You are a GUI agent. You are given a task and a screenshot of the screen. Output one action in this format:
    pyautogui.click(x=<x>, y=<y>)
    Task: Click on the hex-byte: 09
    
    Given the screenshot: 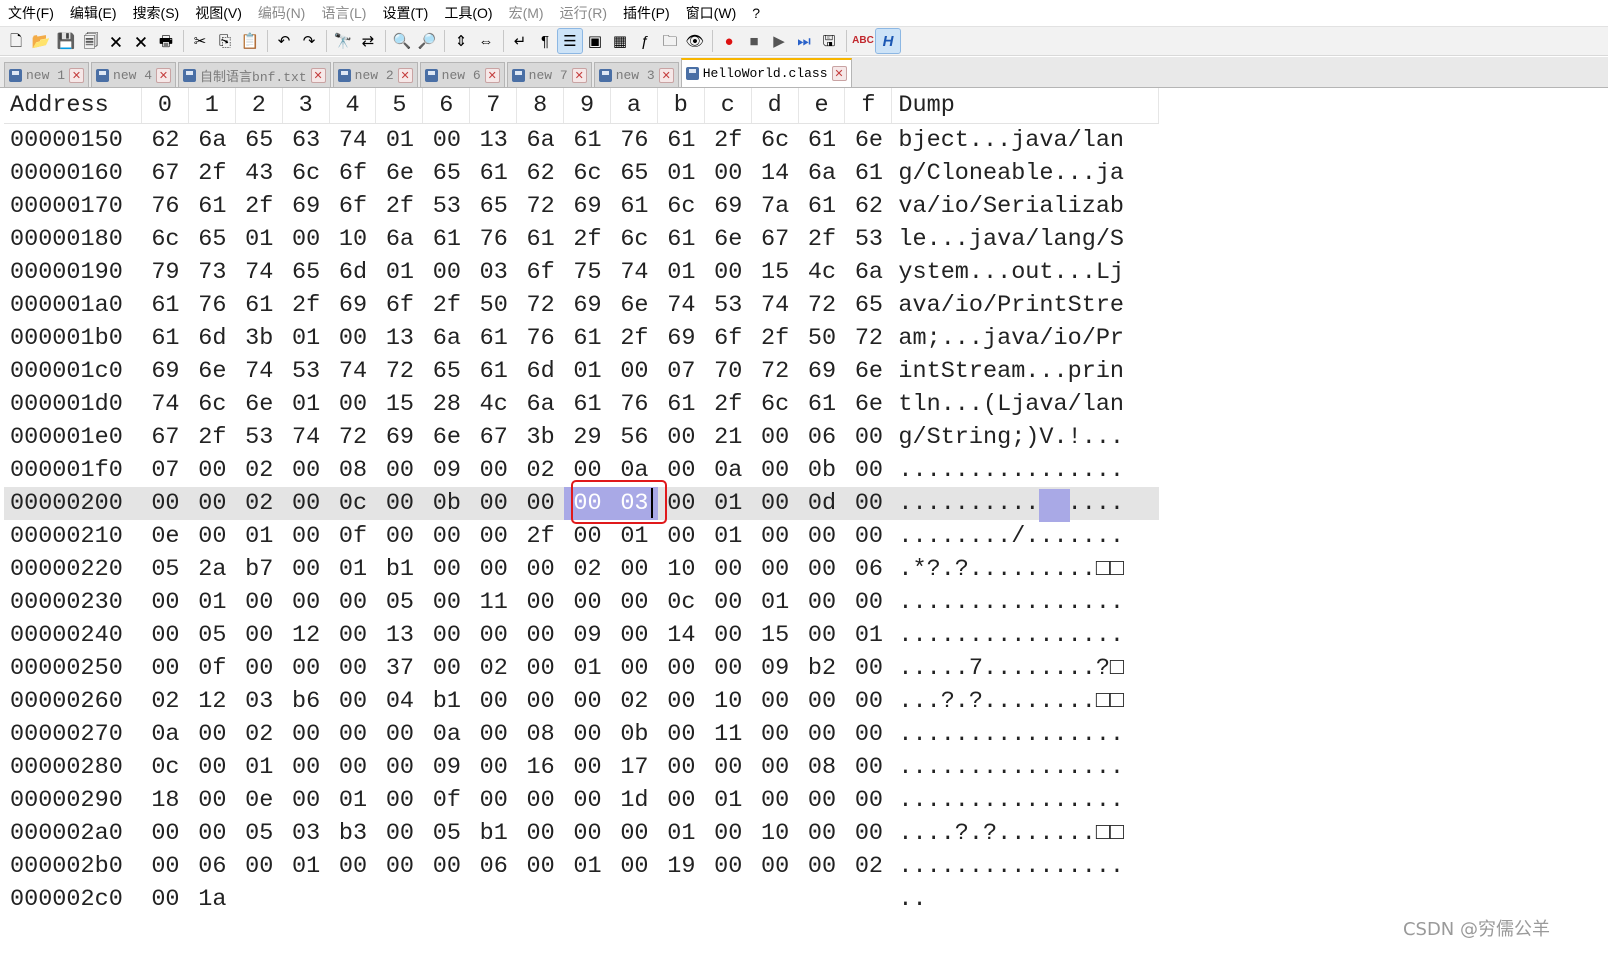 What is the action you would take?
    pyautogui.click(x=587, y=635)
    